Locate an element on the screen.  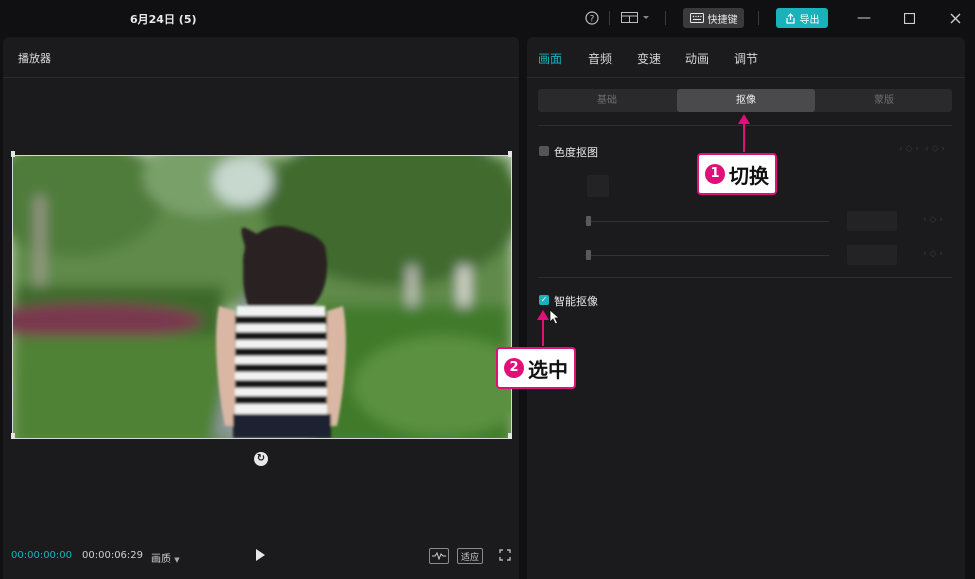
annotation-step2: 2 选中 is located at coordinates (536, 368).